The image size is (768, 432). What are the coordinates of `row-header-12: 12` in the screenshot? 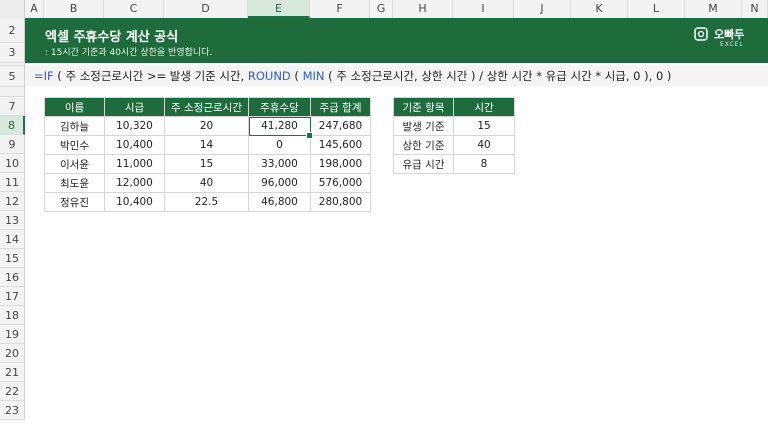 It's located at (12, 201).